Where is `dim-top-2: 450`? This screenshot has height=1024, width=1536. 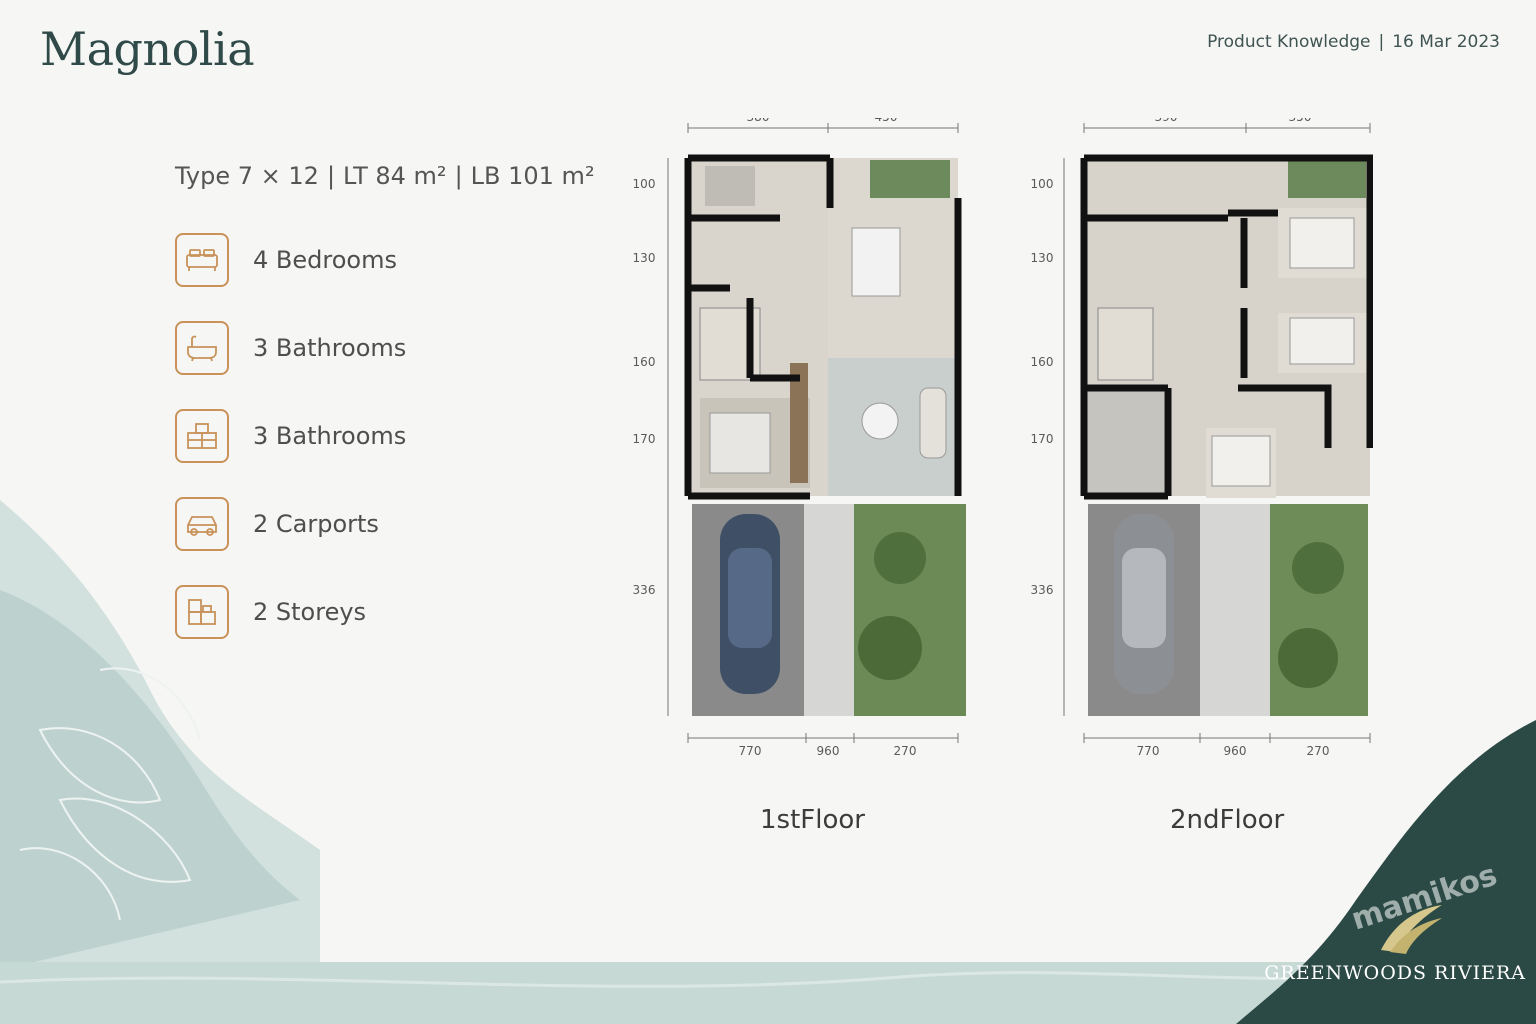
dim-top-2: 450 is located at coordinates (886, 121).